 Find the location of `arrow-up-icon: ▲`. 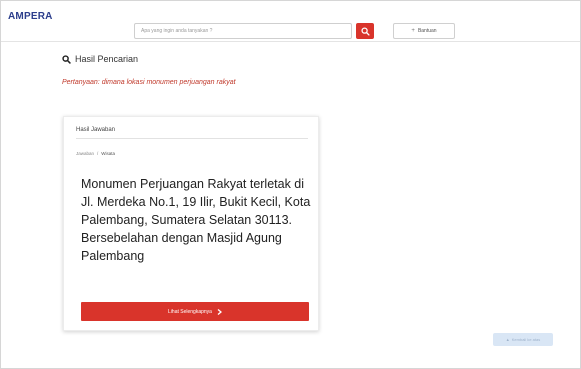

arrow-up-icon: ▲ is located at coordinates (507, 339).